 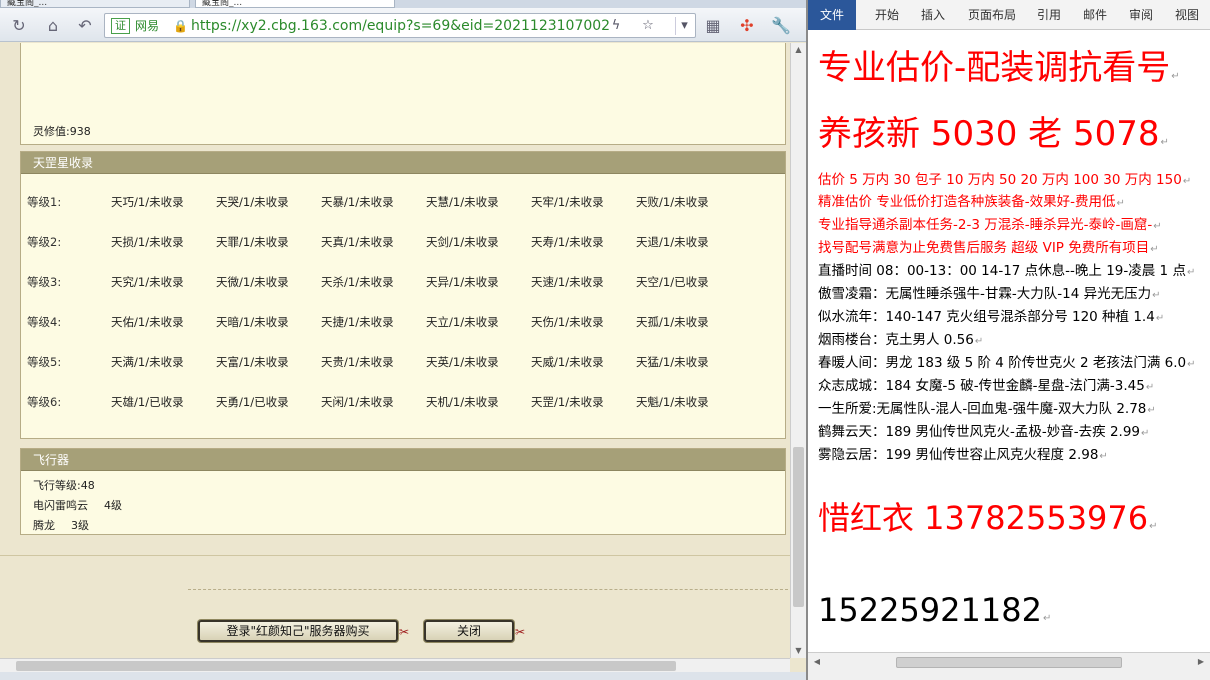 I want to click on level-label: 等级2:, so click(x=44, y=242).